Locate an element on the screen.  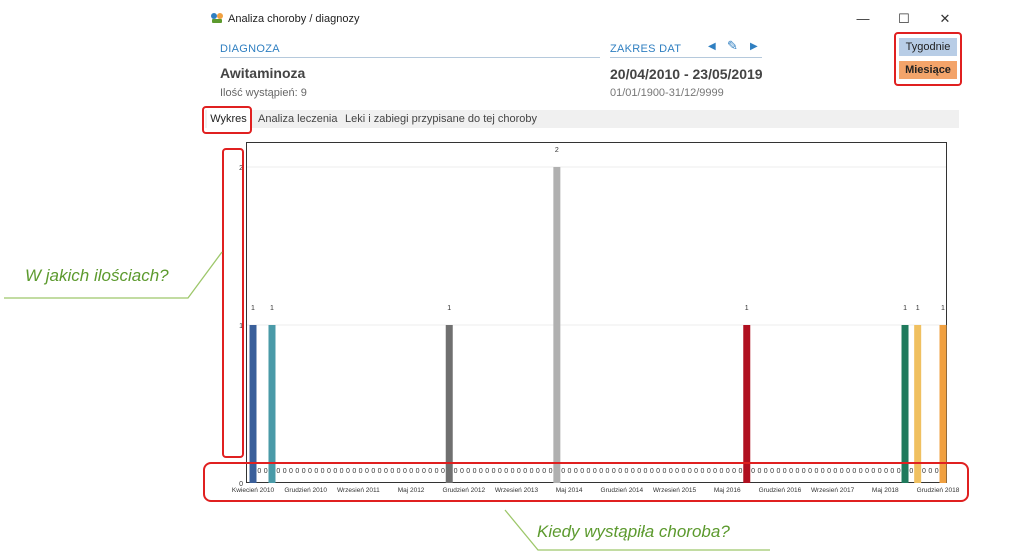
annotation-when: Kiedy wystąpiła choroba? is located at coordinates (633, 531).